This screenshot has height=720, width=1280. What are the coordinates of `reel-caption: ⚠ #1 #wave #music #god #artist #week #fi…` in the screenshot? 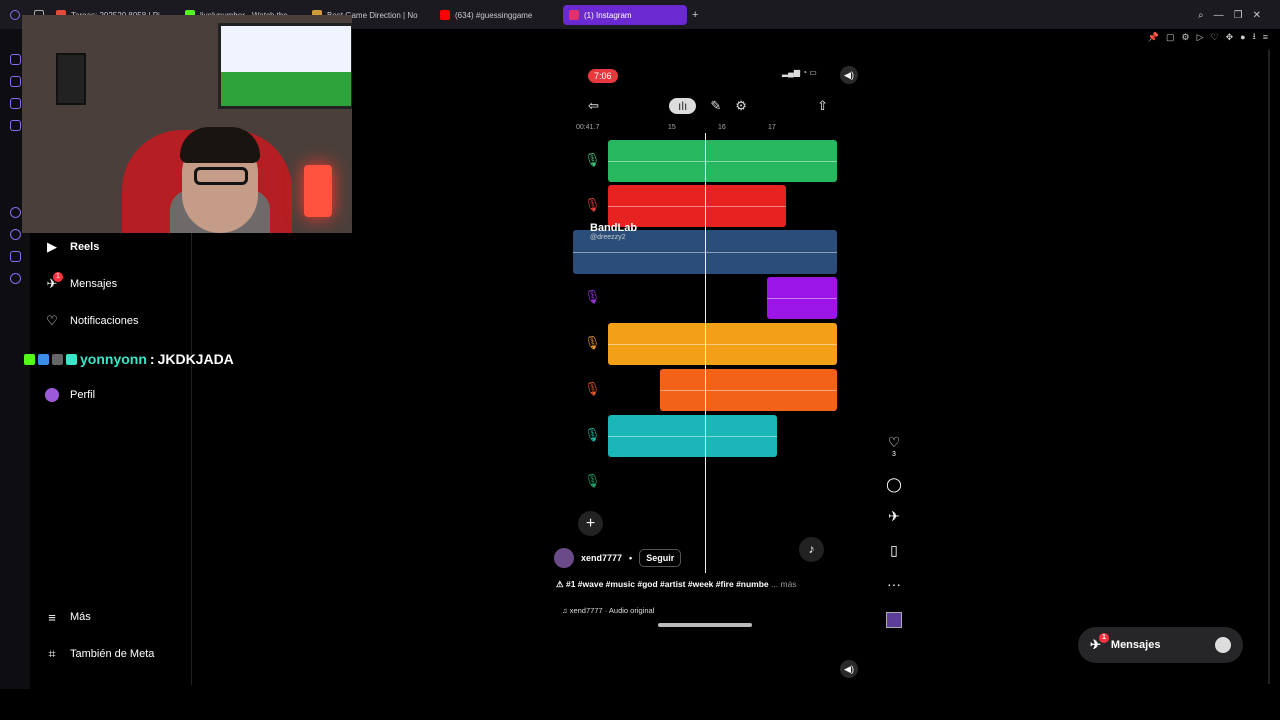 It's located at (676, 584).